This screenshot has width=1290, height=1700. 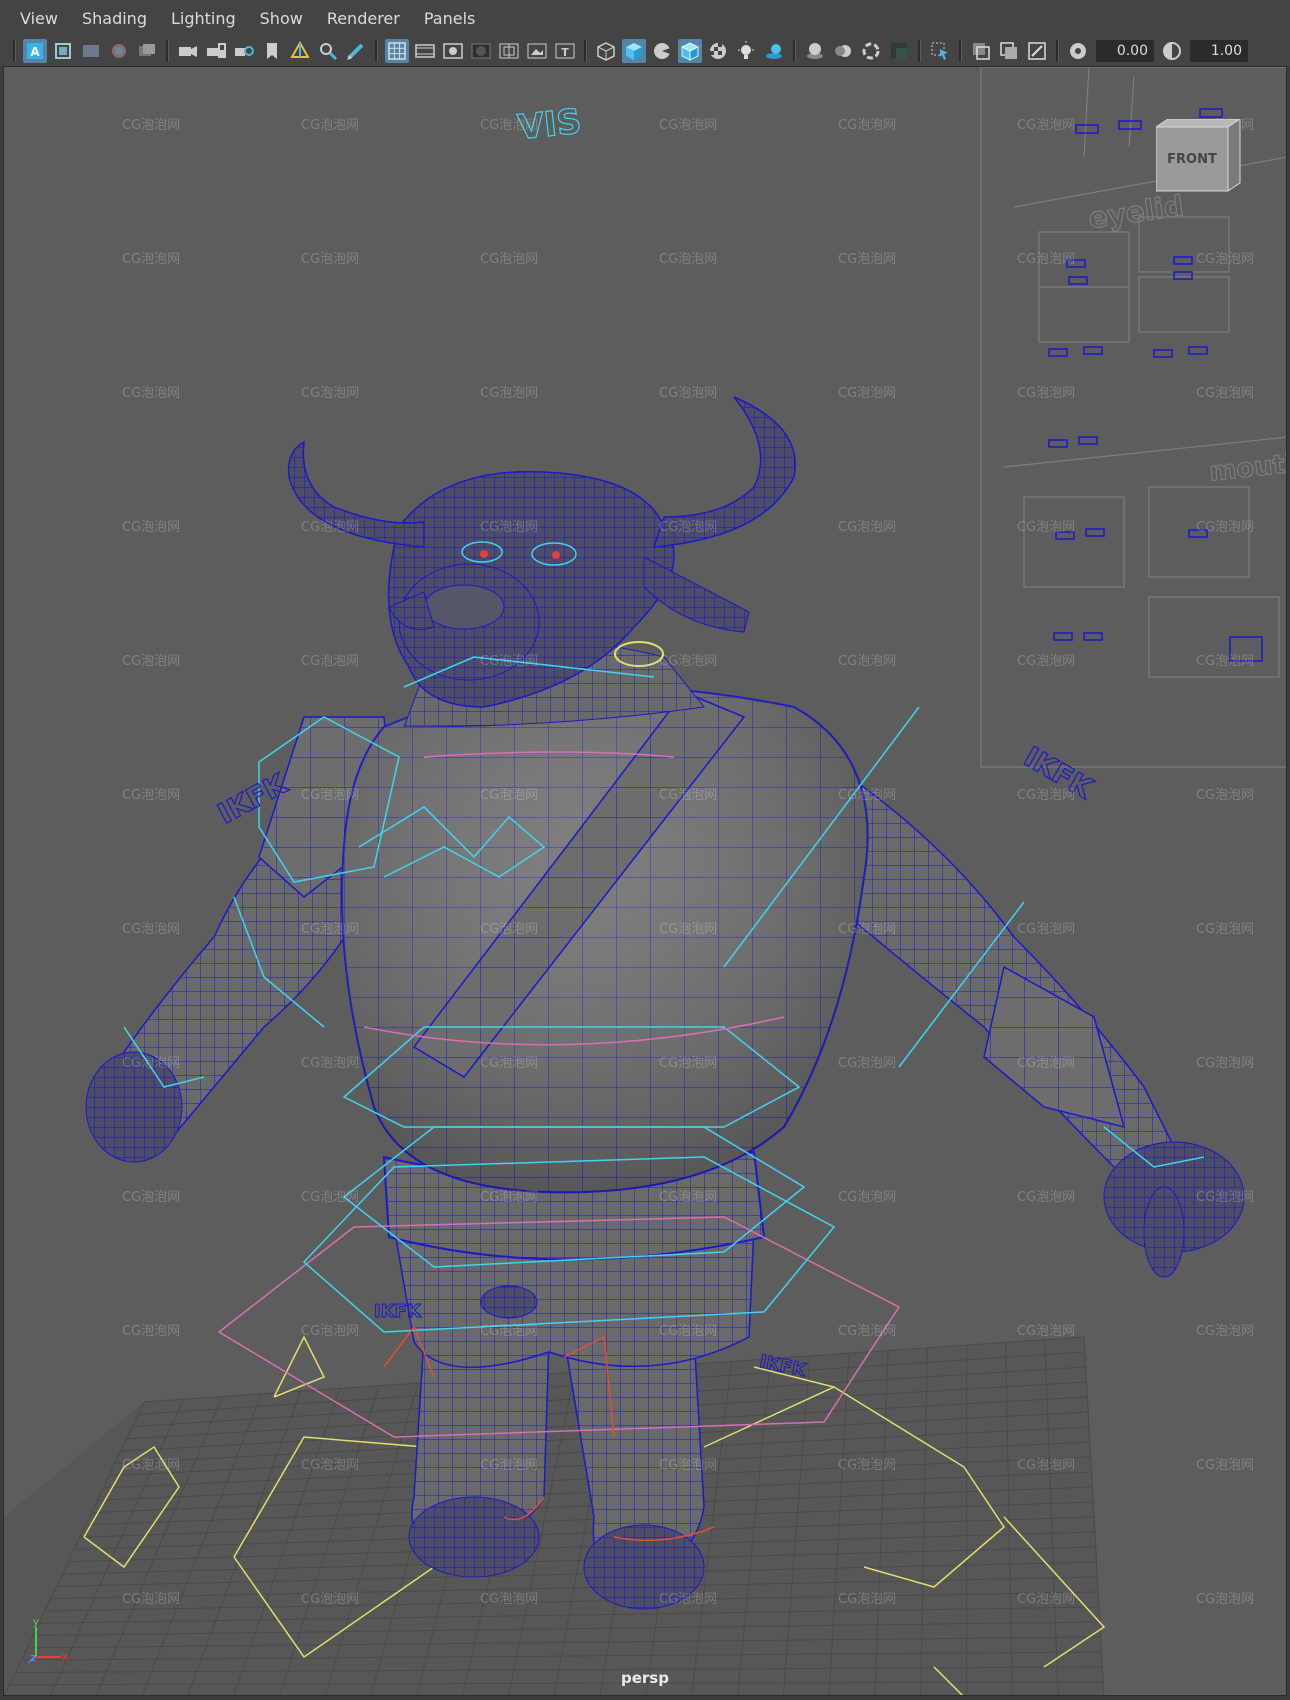 I want to click on xray-joints-icon, so click(x=1037, y=51).